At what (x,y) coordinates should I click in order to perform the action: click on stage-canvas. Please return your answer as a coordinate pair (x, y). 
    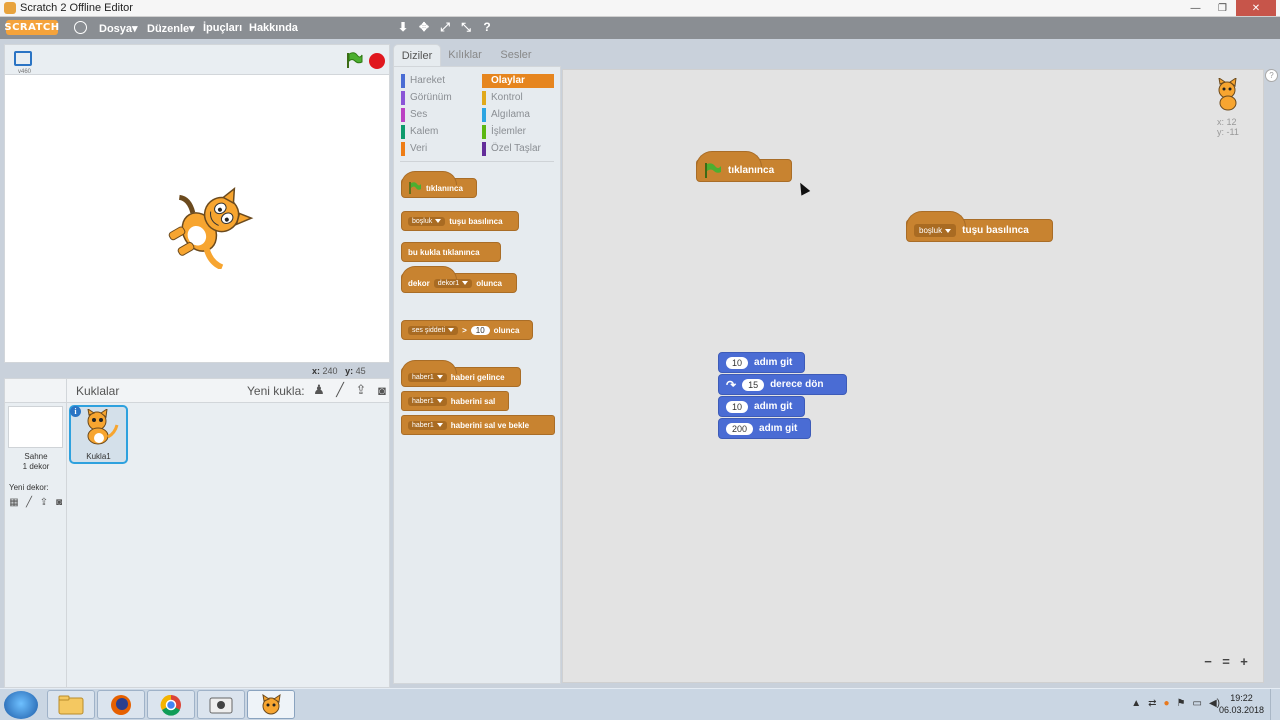
    Looking at the image, I should click on (197, 218).